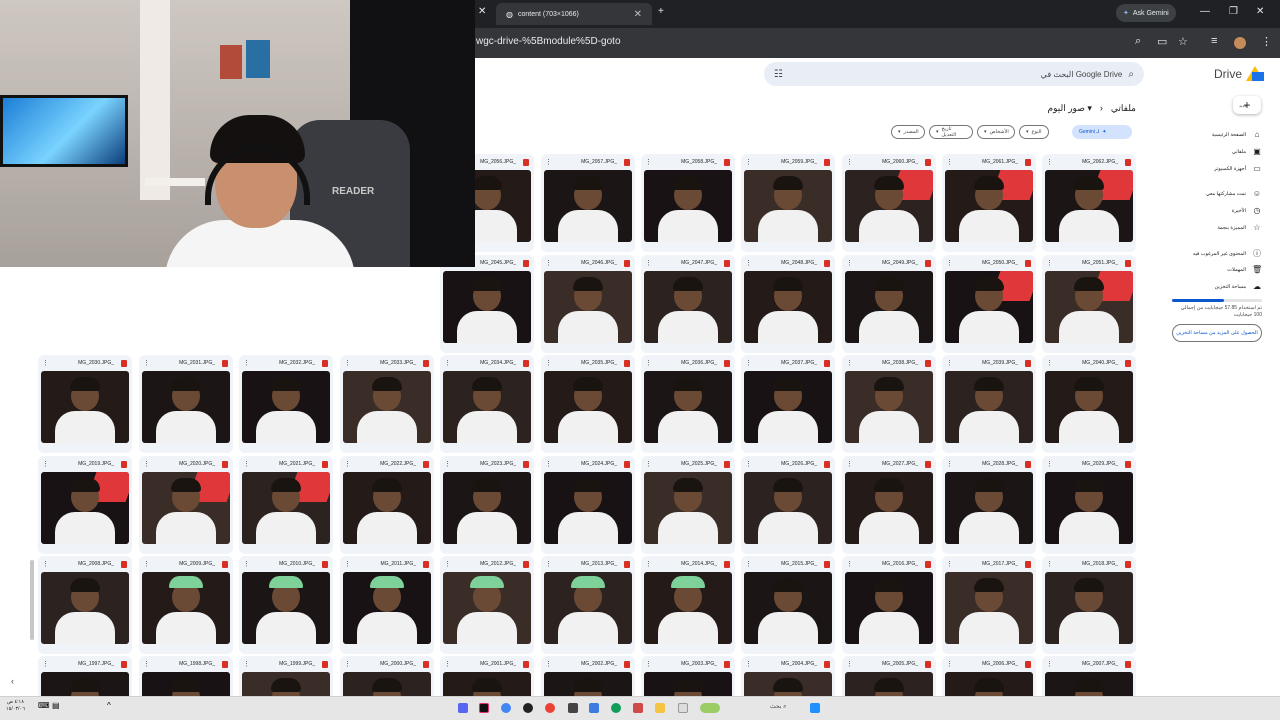  What do you see at coordinates (588, 605) in the screenshot?
I see `file-card: ⋮ MG_2013.JPG_` at bounding box center [588, 605].